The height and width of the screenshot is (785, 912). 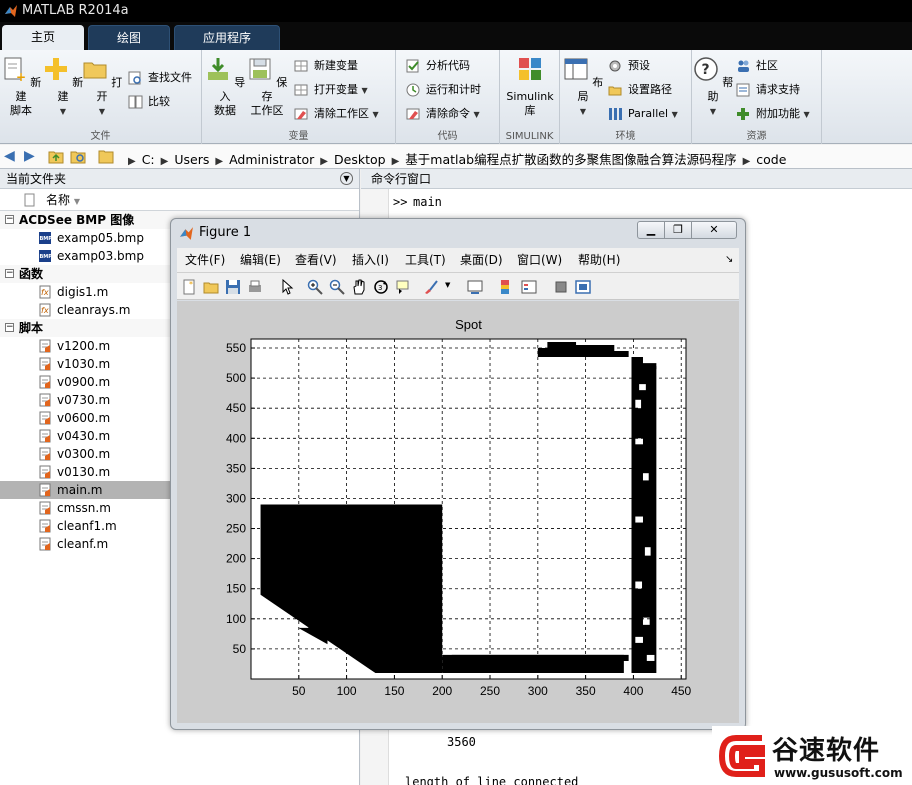 I want to click on zoom-in-icon, so click(x=315, y=287).